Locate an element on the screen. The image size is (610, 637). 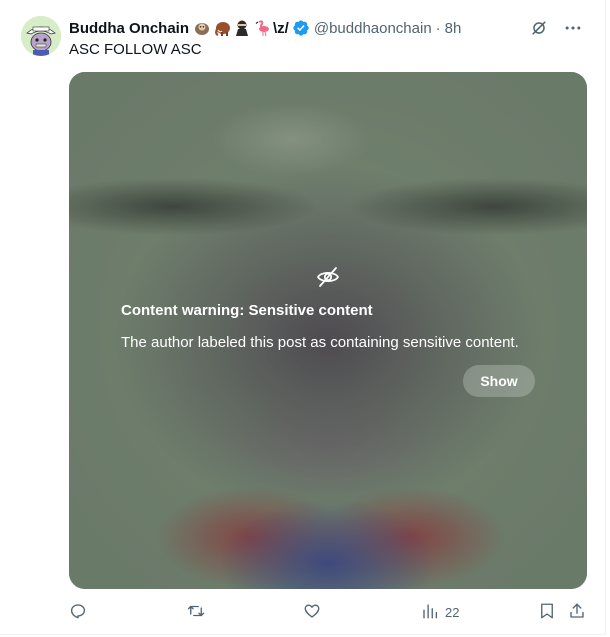
views-count: 22 is located at coordinates (452, 612).